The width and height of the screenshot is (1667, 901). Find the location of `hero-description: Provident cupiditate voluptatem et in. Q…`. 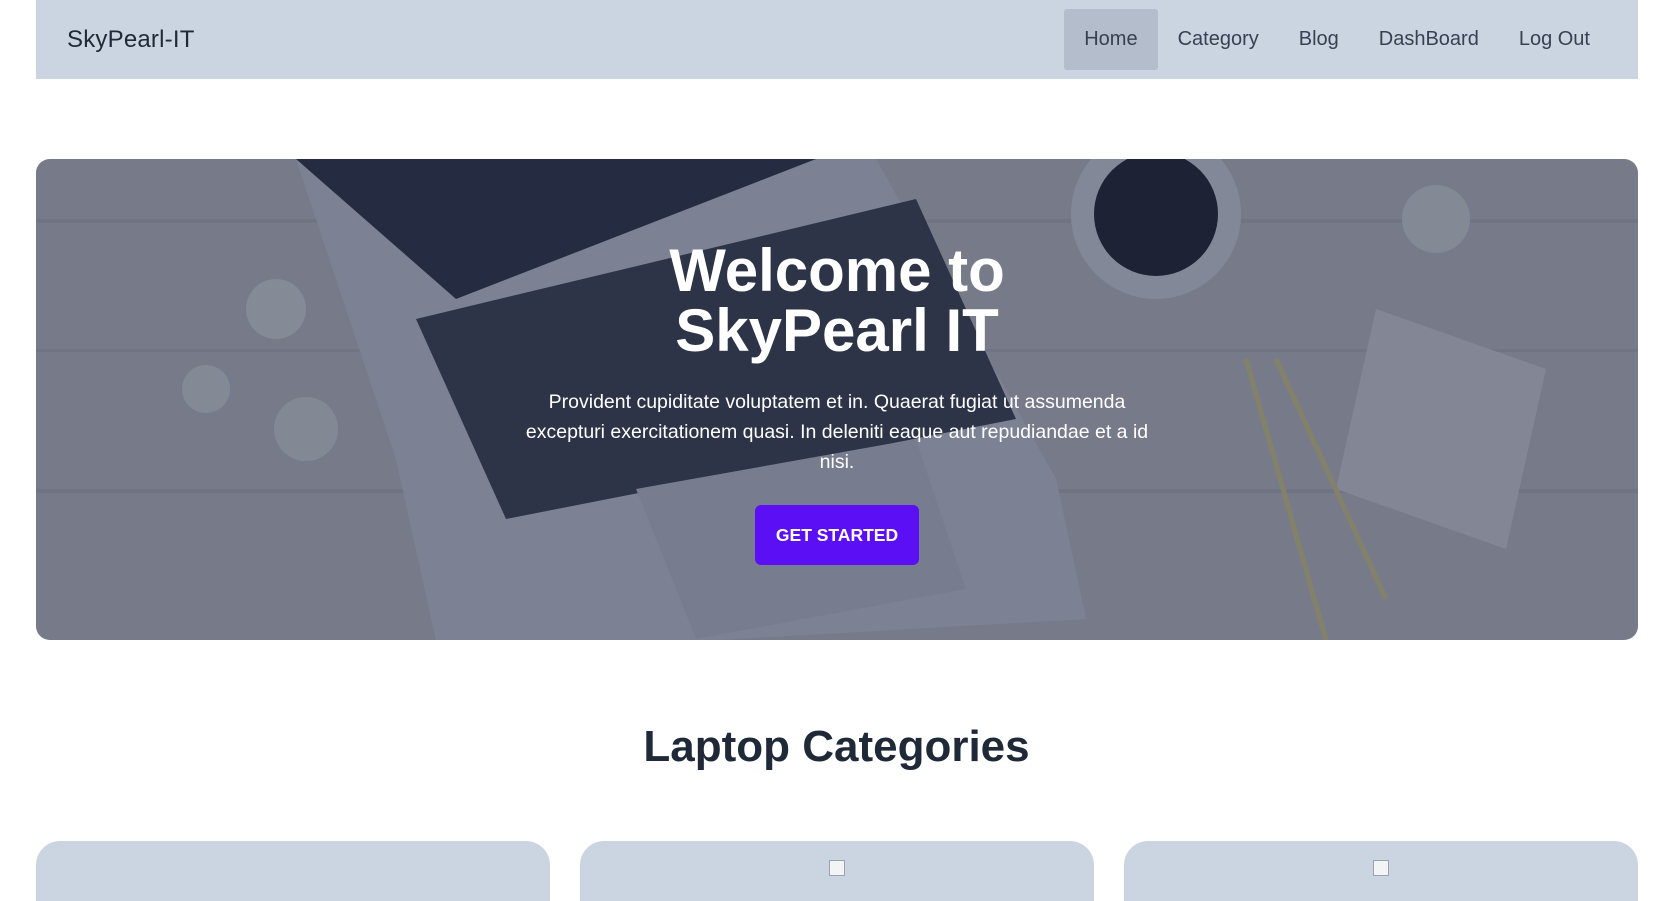

hero-description: Provident cupiditate voluptatem et in. Q… is located at coordinates (837, 432).